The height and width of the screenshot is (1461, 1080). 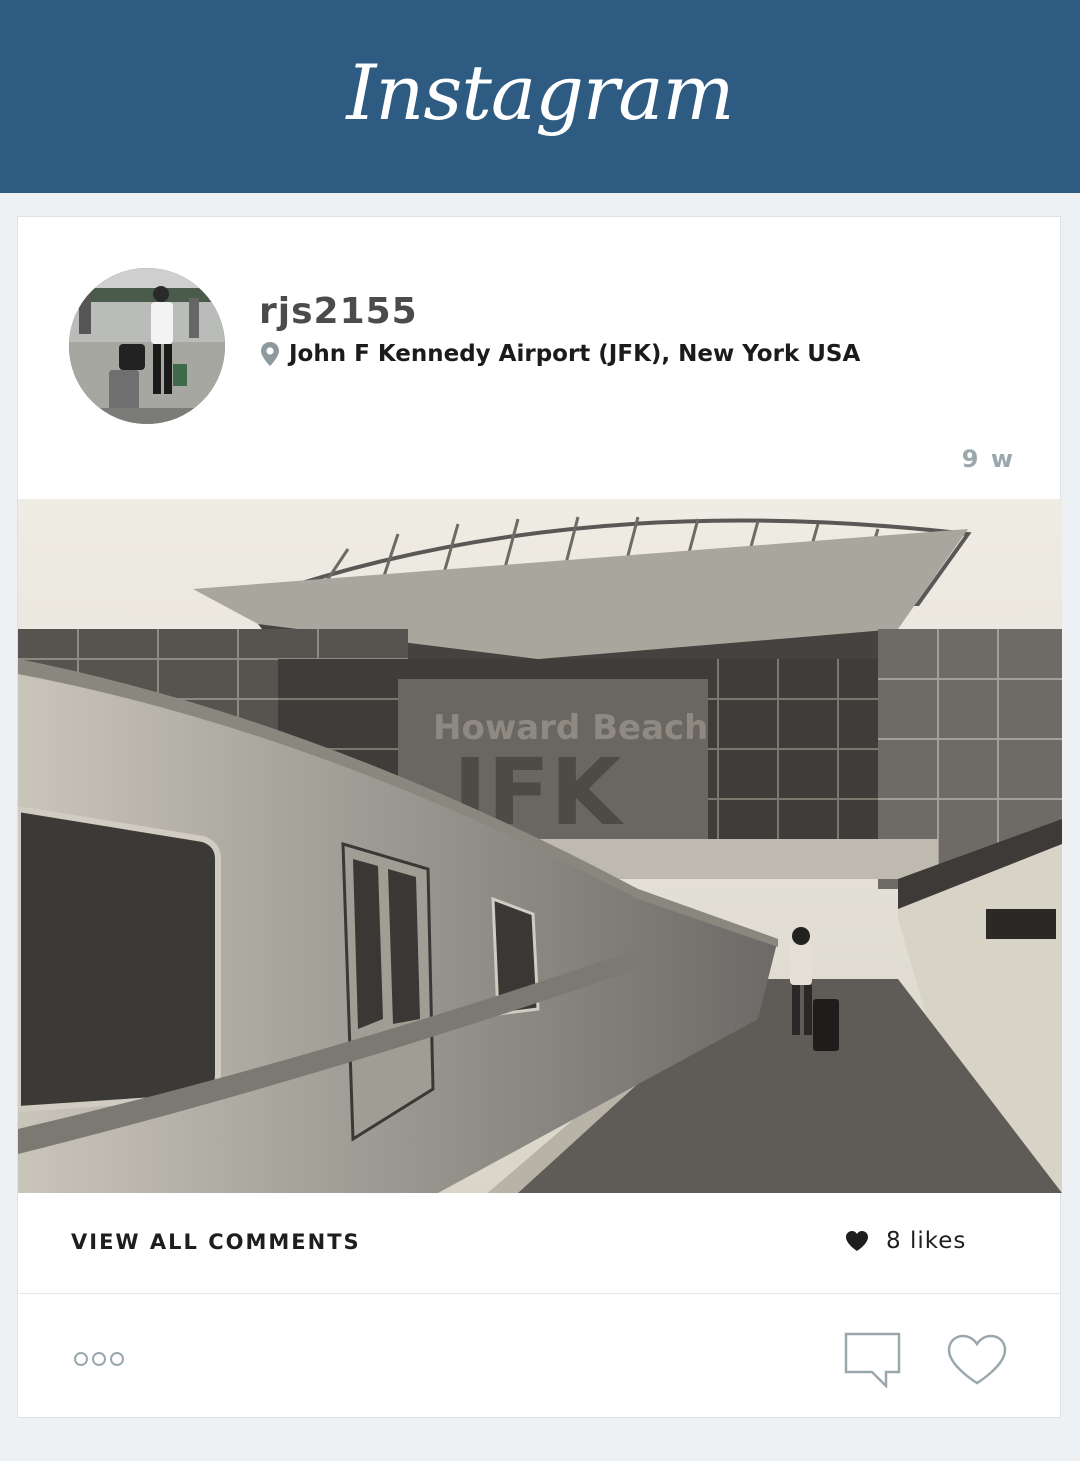 What do you see at coordinates (988, 459) in the screenshot?
I see `post-time: 9 w` at bounding box center [988, 459].